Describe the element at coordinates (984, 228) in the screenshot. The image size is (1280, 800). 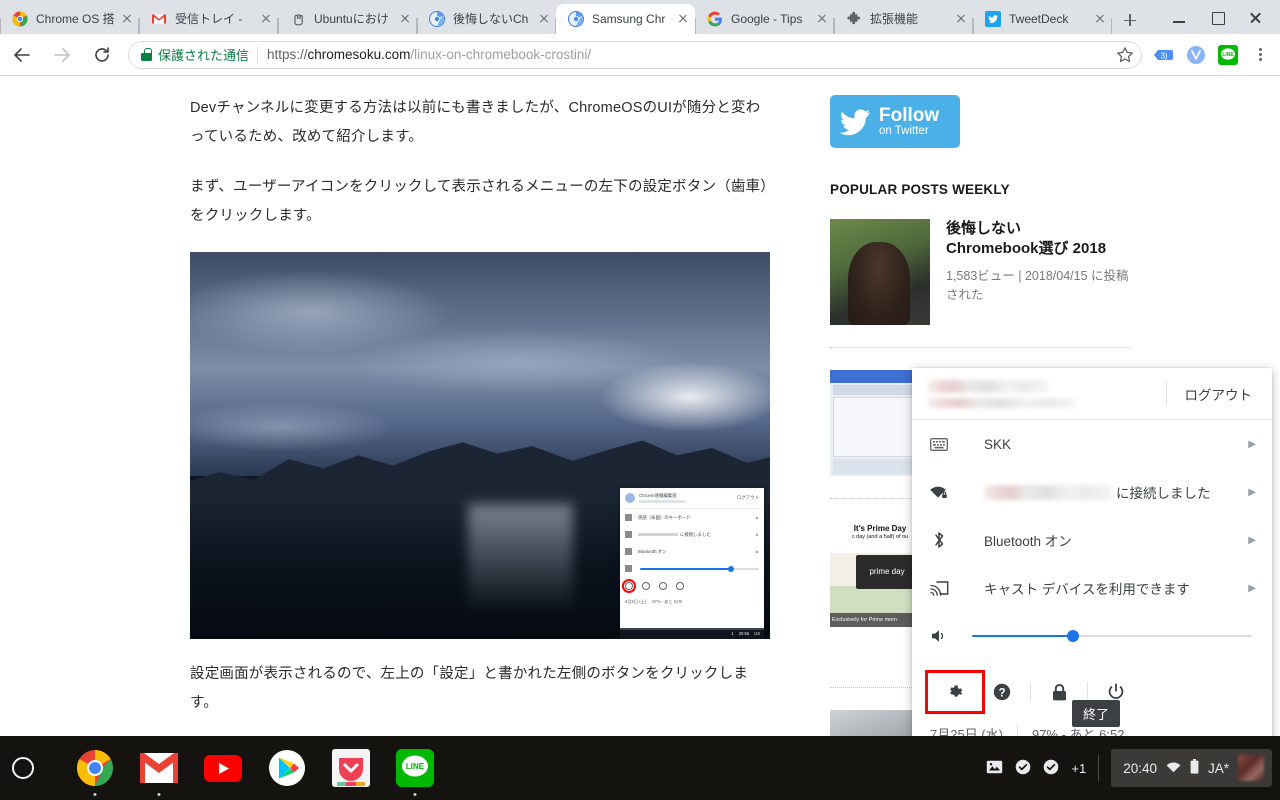
I see `post-title-line1: 後悔しない` at that location.